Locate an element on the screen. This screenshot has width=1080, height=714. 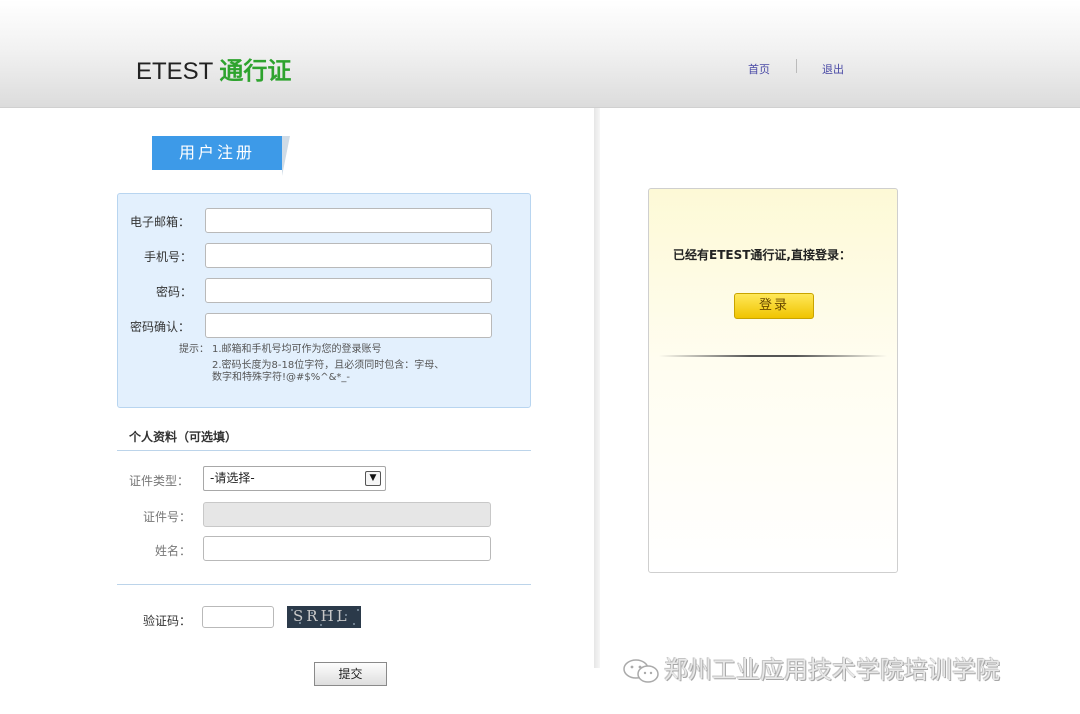
captcha-text: SRHL is located at coordinates (321, 616).